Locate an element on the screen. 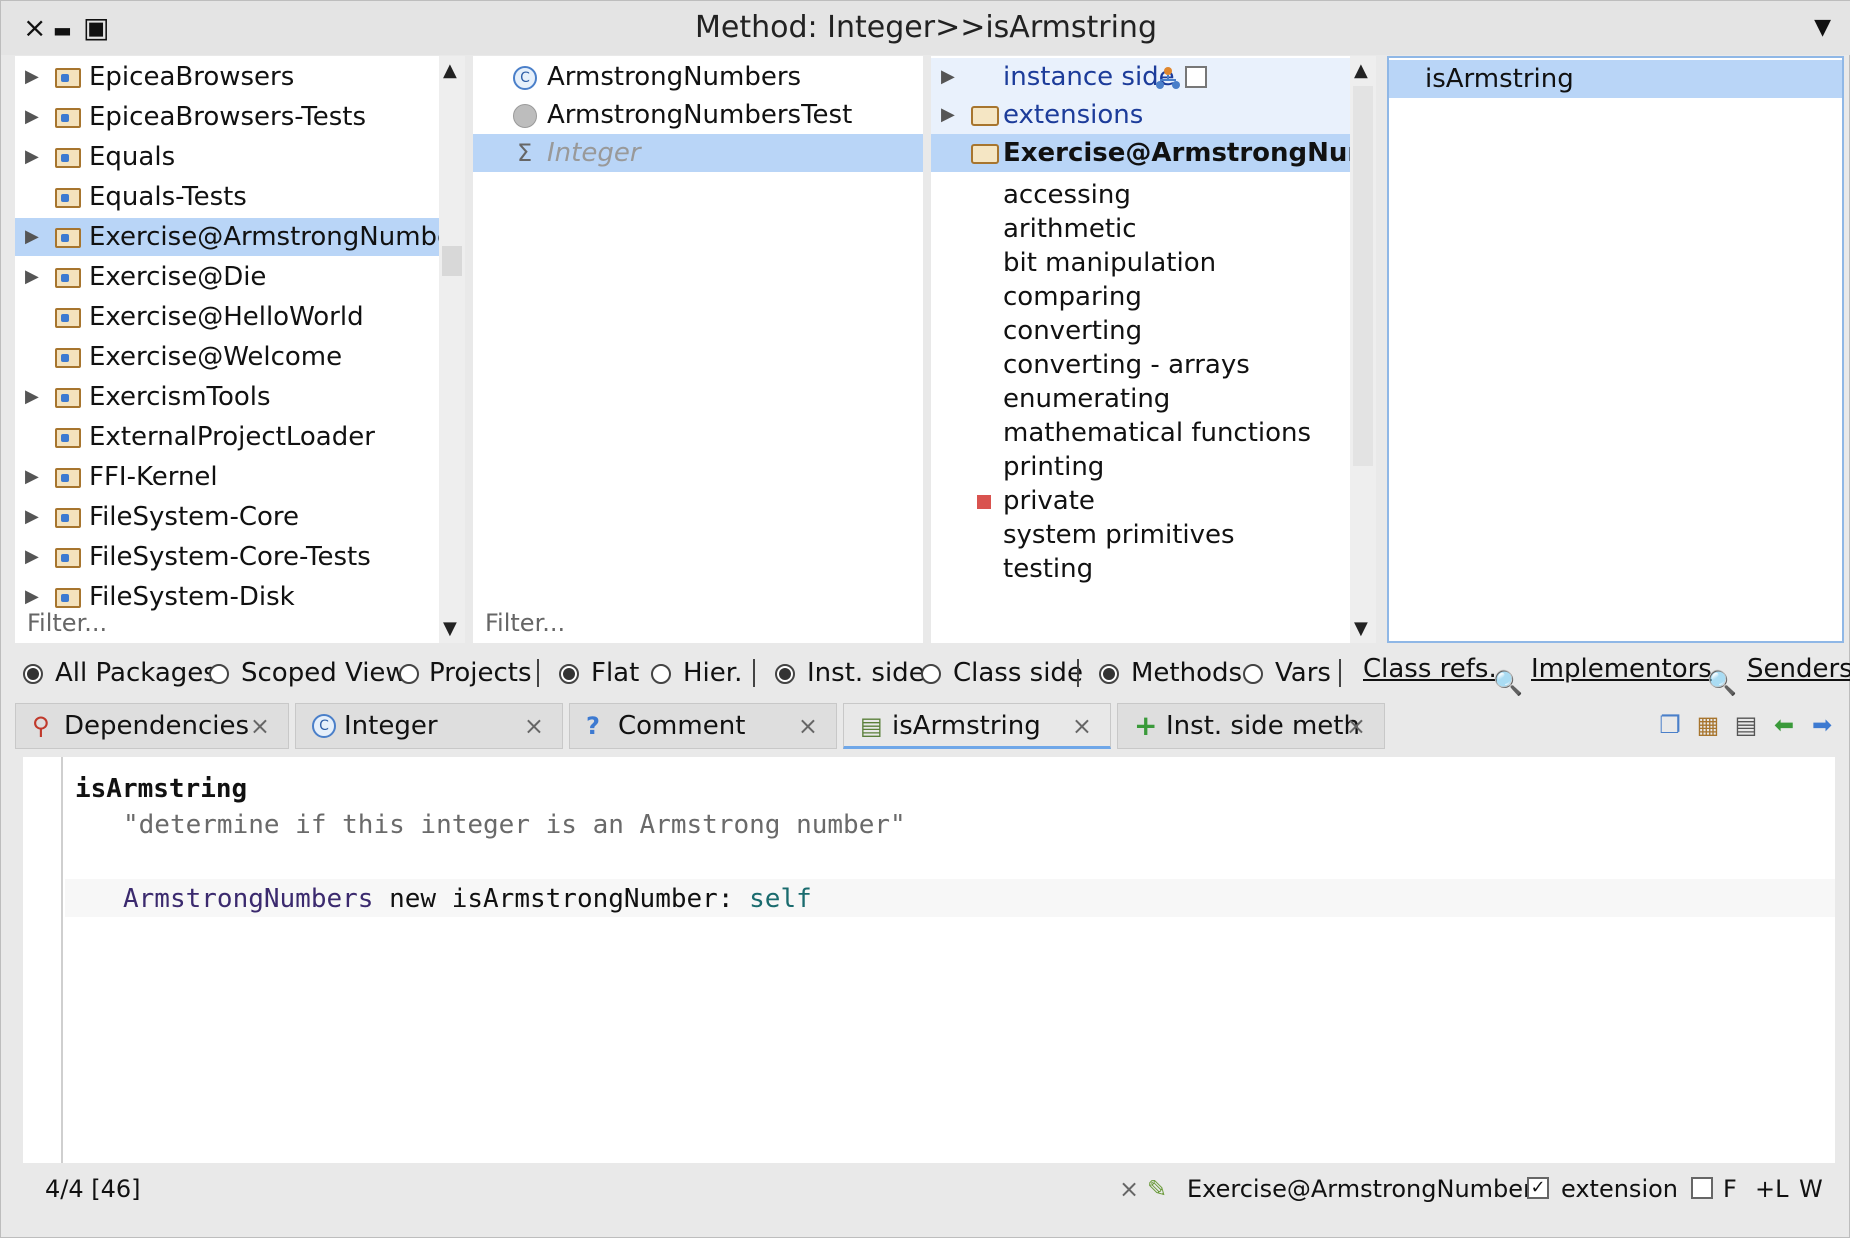  protocol-item: mathematical functions is located at coordinates (1153, 433).